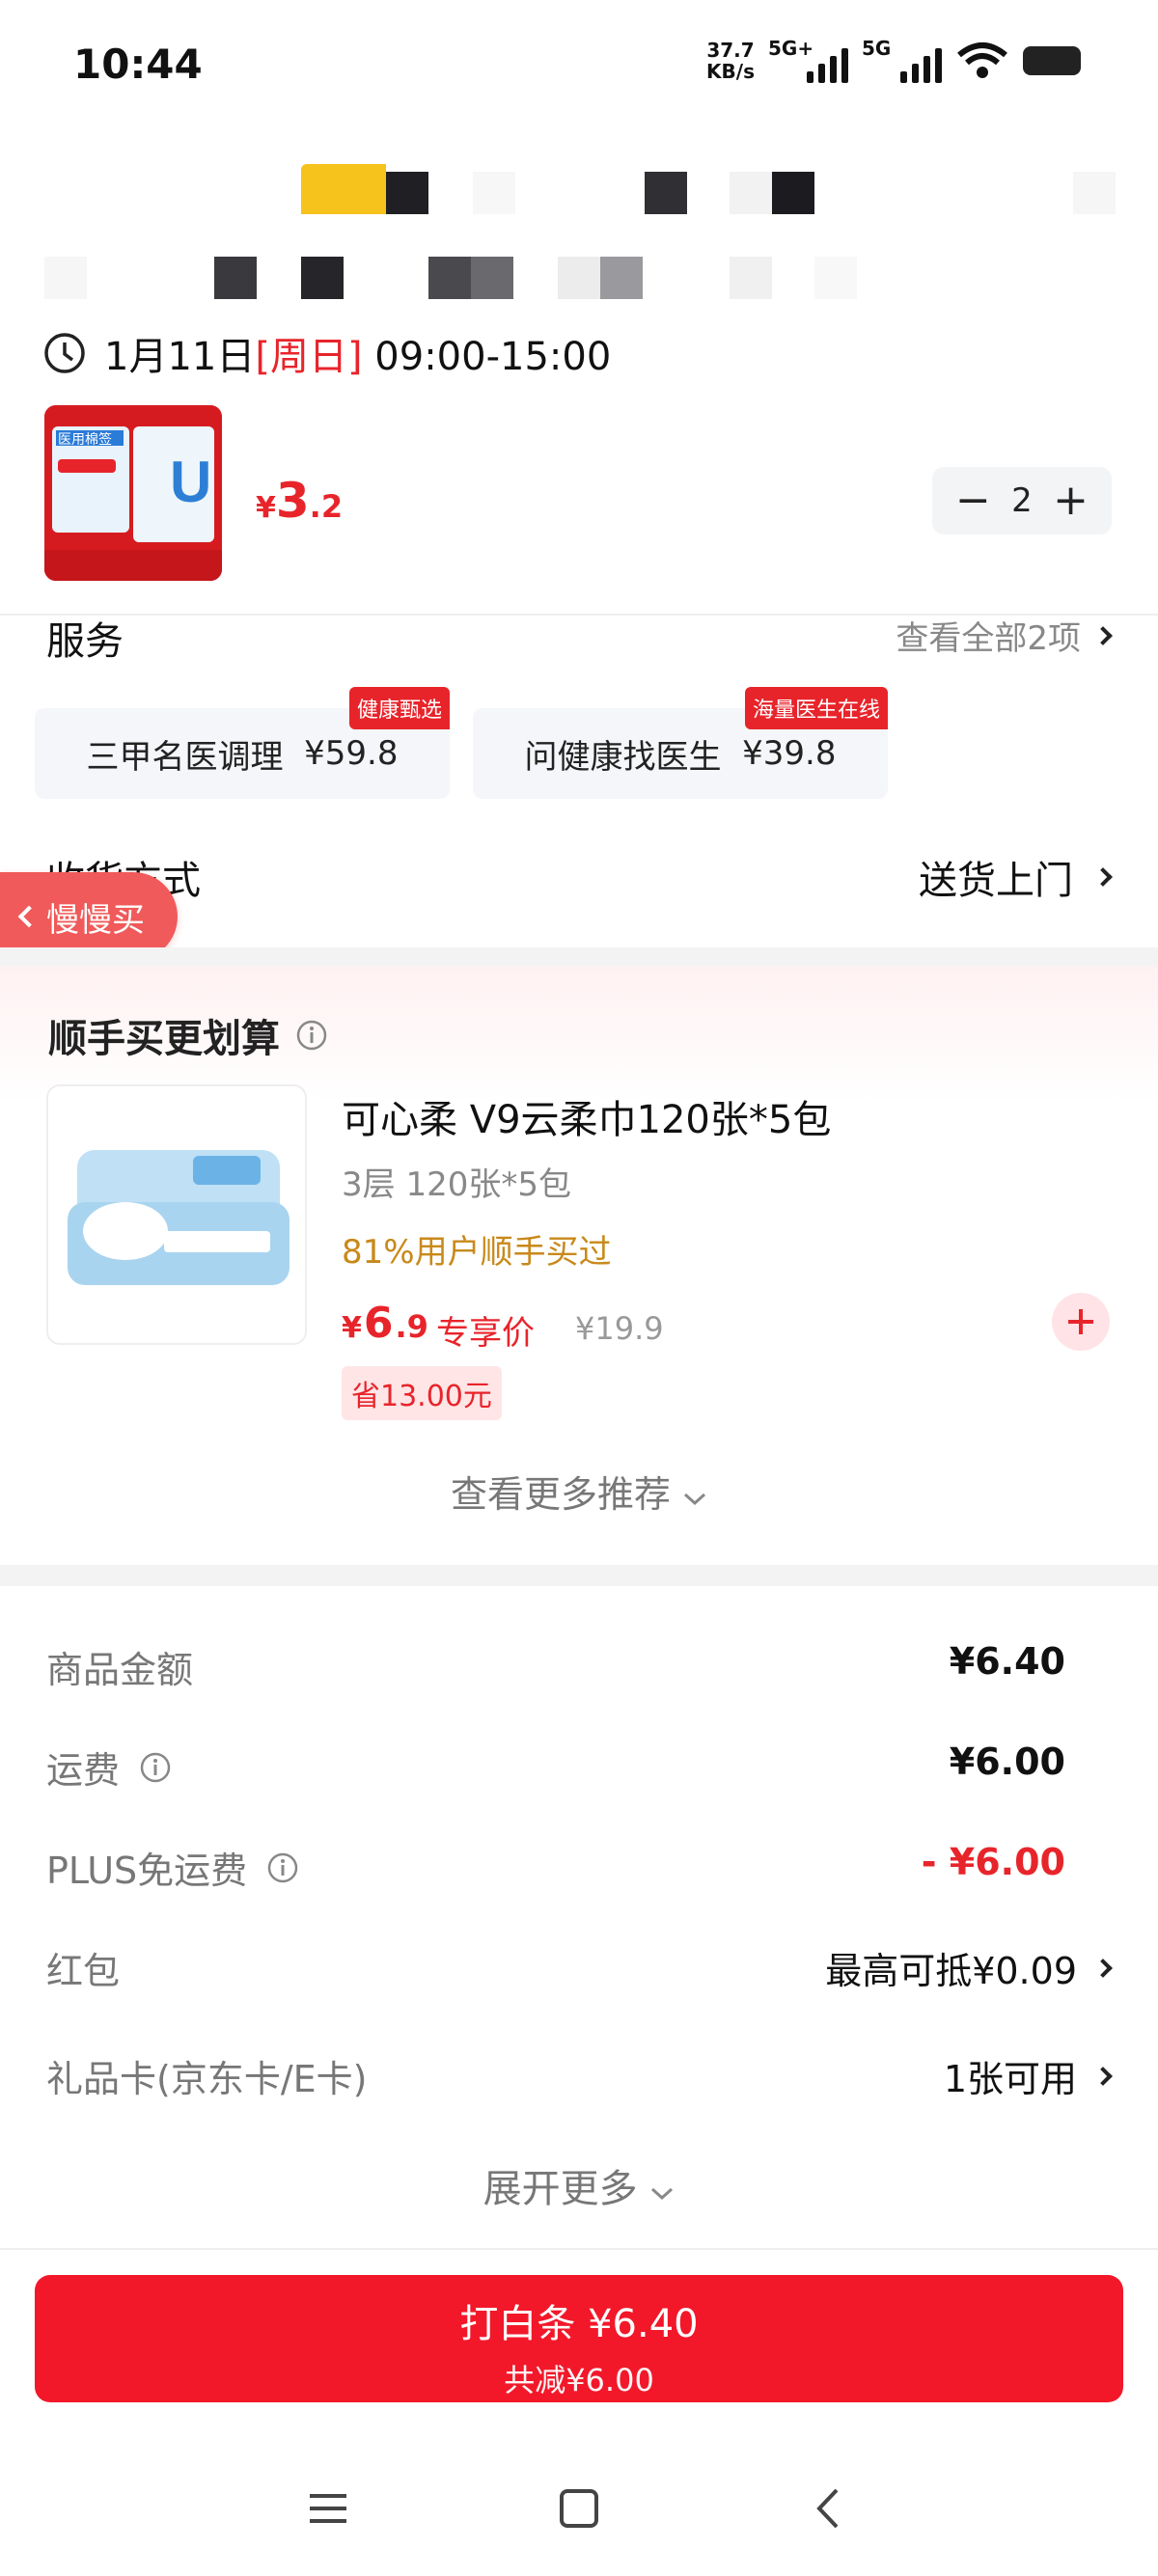  I want to click on status-icons: 37.7 KB/s 5G+ 5G, so click(893, 60).